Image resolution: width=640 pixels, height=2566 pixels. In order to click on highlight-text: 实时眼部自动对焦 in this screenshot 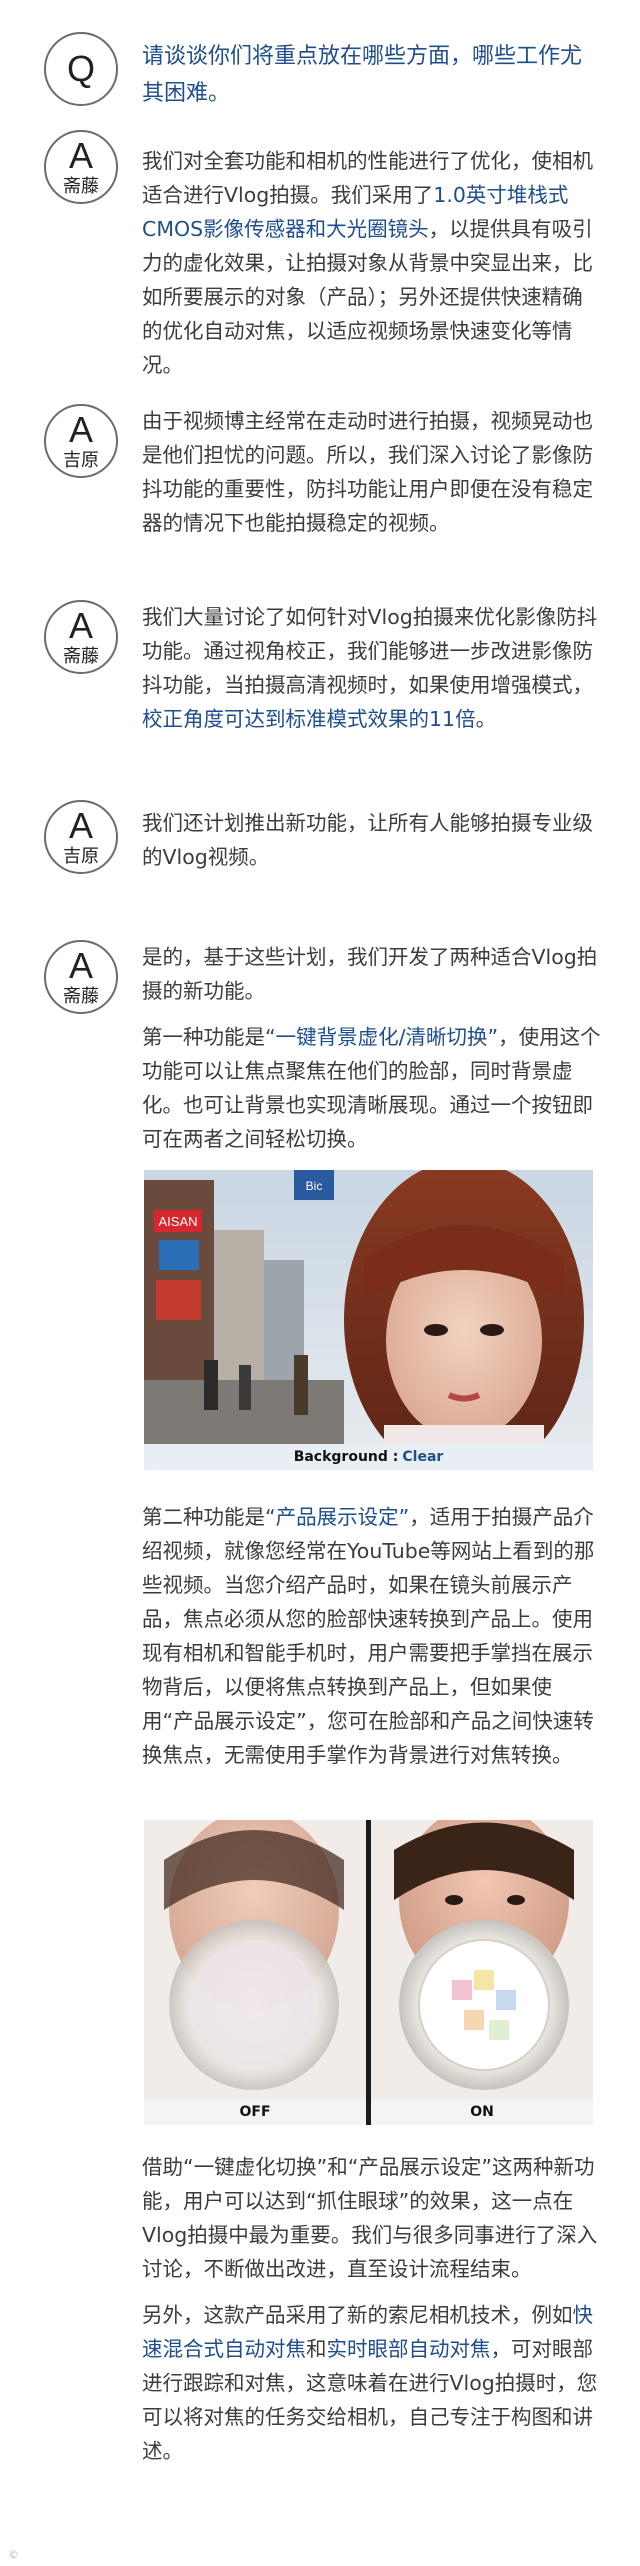, I will do `click(408, 2349)`.